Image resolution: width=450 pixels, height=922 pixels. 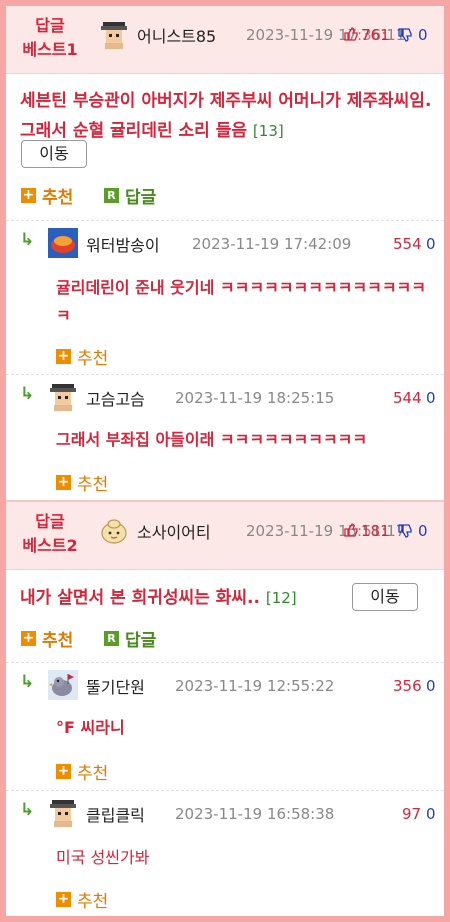 What do you see at coordinates (281, 598) in the screenshot?
I see `comment-count: [12]` at bounding box center [281, 598].